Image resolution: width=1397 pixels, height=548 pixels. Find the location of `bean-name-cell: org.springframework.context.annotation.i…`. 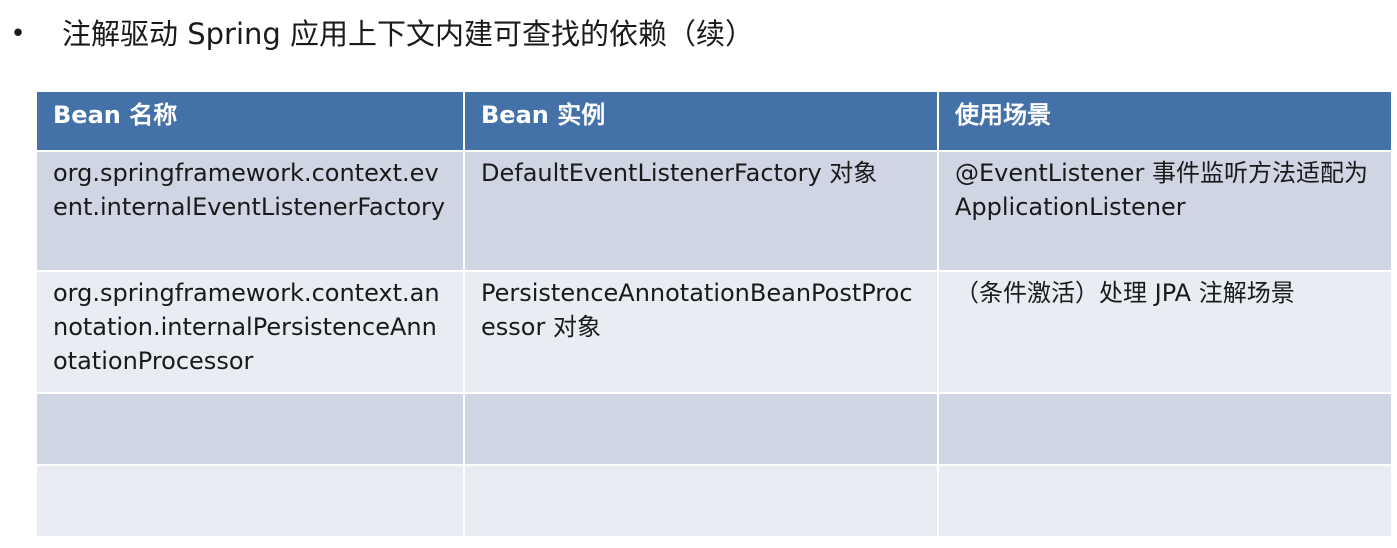

bean-name-cell: org.springframework.context.annotation.i… is located at coordinates (250, 332).